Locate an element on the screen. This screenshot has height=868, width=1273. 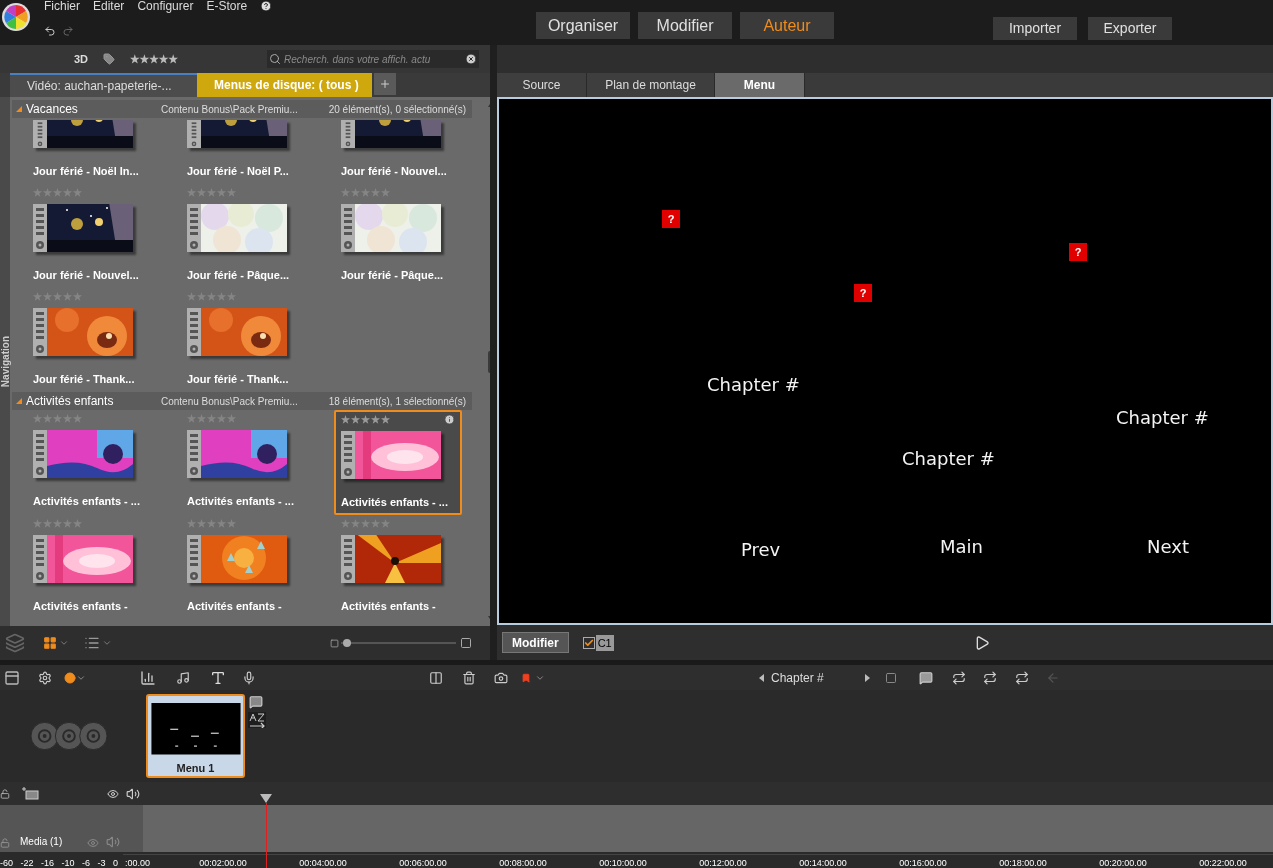
playhead is located at coordinates (266, 831).